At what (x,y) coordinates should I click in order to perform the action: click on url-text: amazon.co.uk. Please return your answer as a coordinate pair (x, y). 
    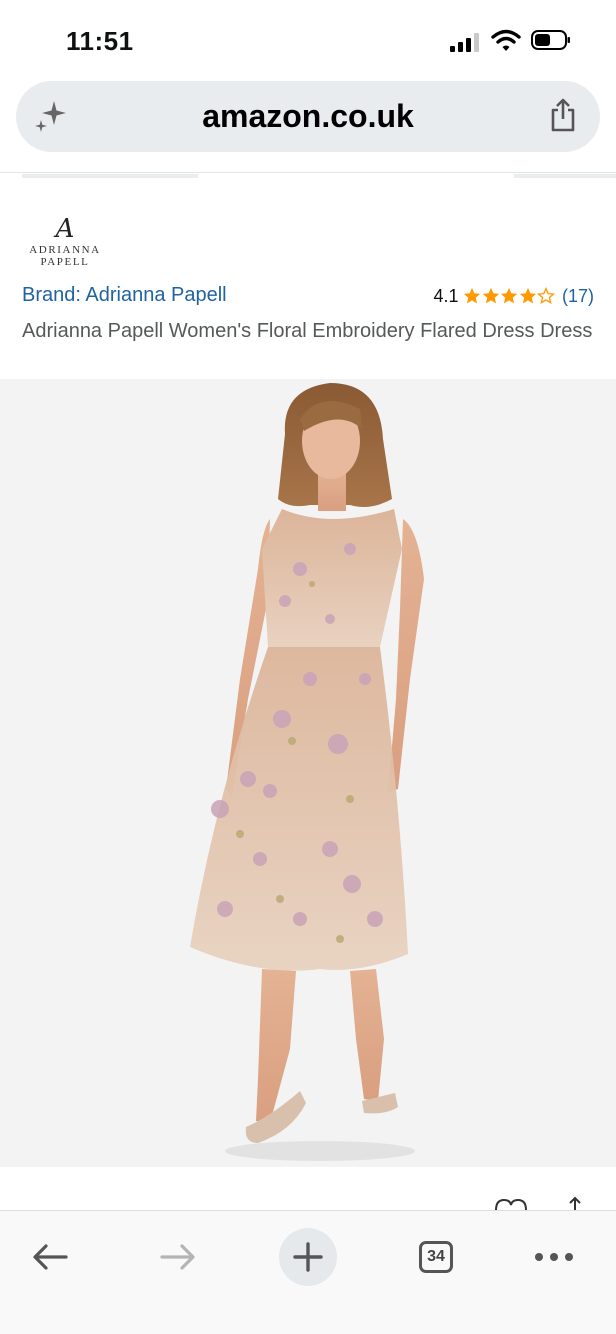
    Looking at the image, I should click on (308, 116).